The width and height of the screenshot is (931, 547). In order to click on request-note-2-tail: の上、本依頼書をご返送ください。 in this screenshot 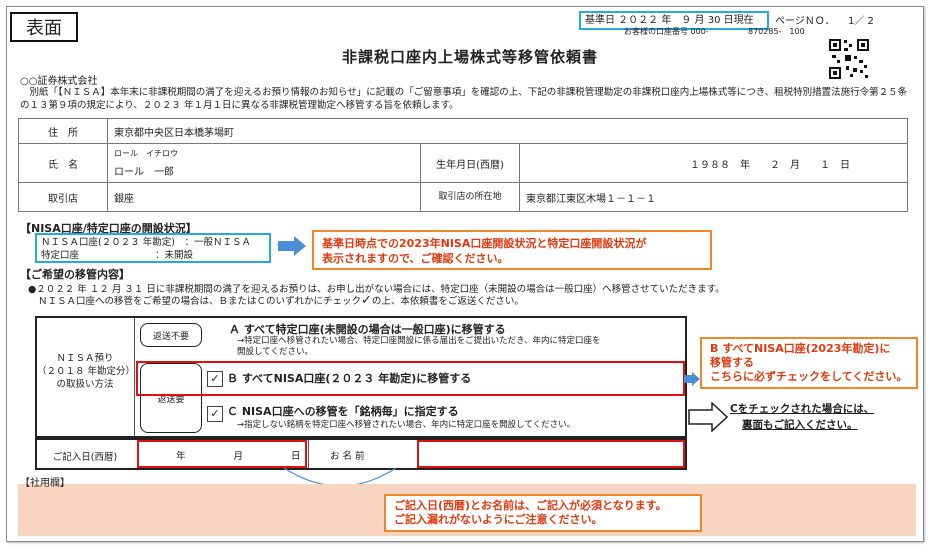, I will do `click(447, 301)`.